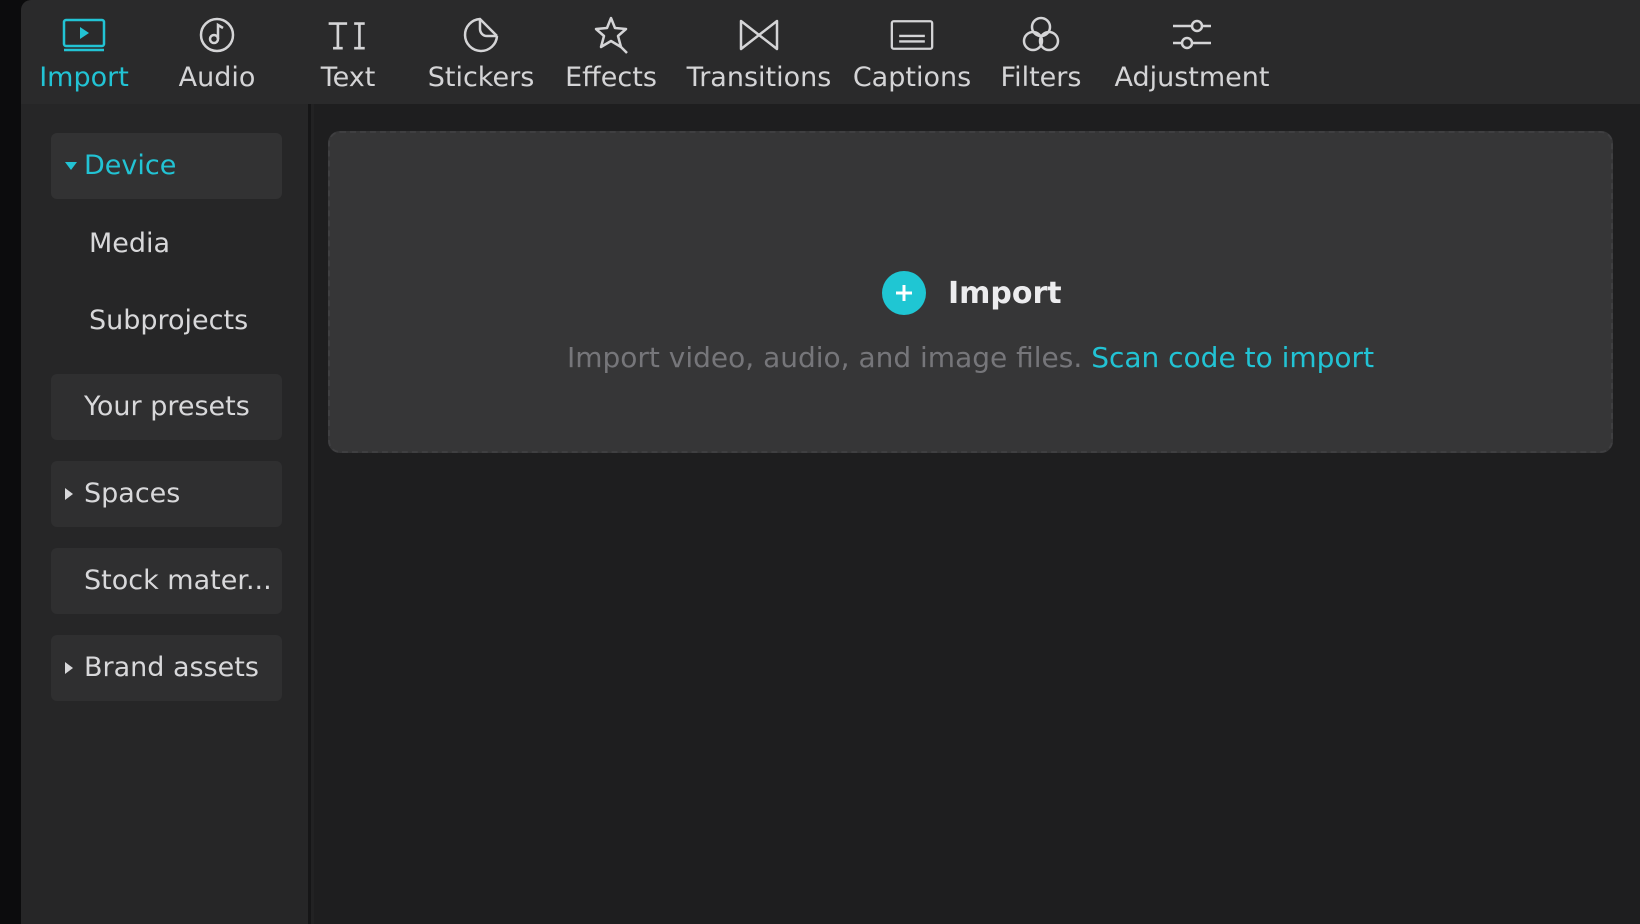 The height and width of the screenshot is (924, 1640). I want to click on scan-code-link: Scan code to import, so click(1232, 357).